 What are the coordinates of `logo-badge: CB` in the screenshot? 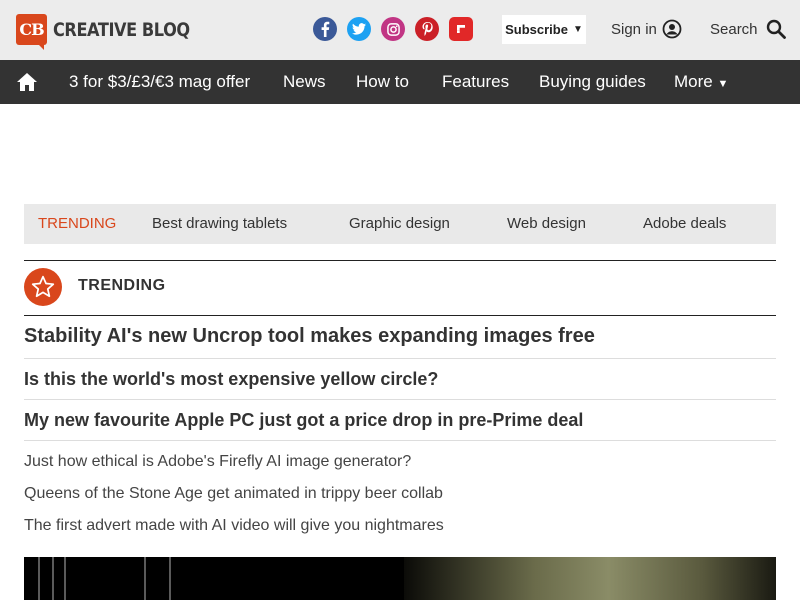 It's located at (31, 32).